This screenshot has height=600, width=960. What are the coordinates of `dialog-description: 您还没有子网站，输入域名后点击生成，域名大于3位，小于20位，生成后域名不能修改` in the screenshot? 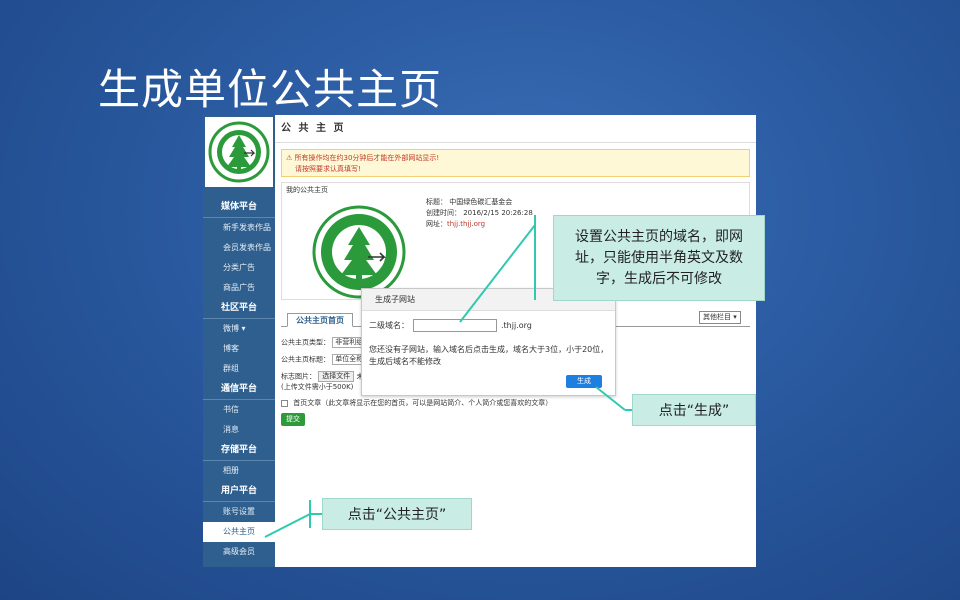 It's located at (489, 355).